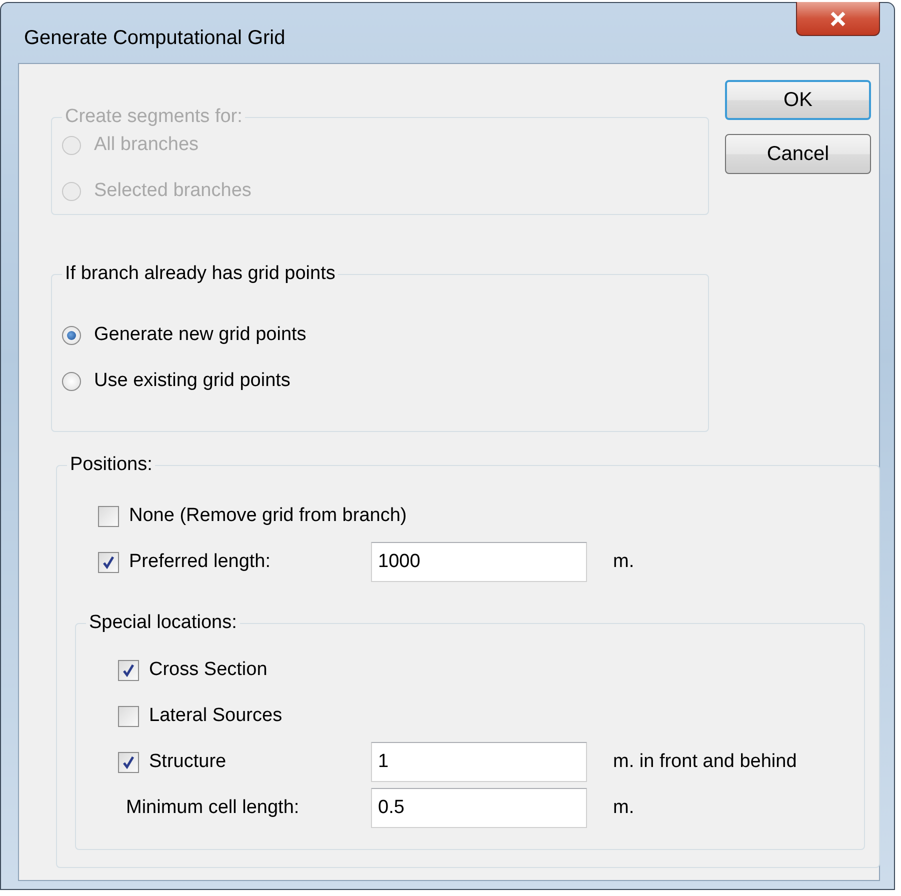  Describe the element at coordinates (163, 623) in the screenshot. I see `group-title: Special locations:` at that location.